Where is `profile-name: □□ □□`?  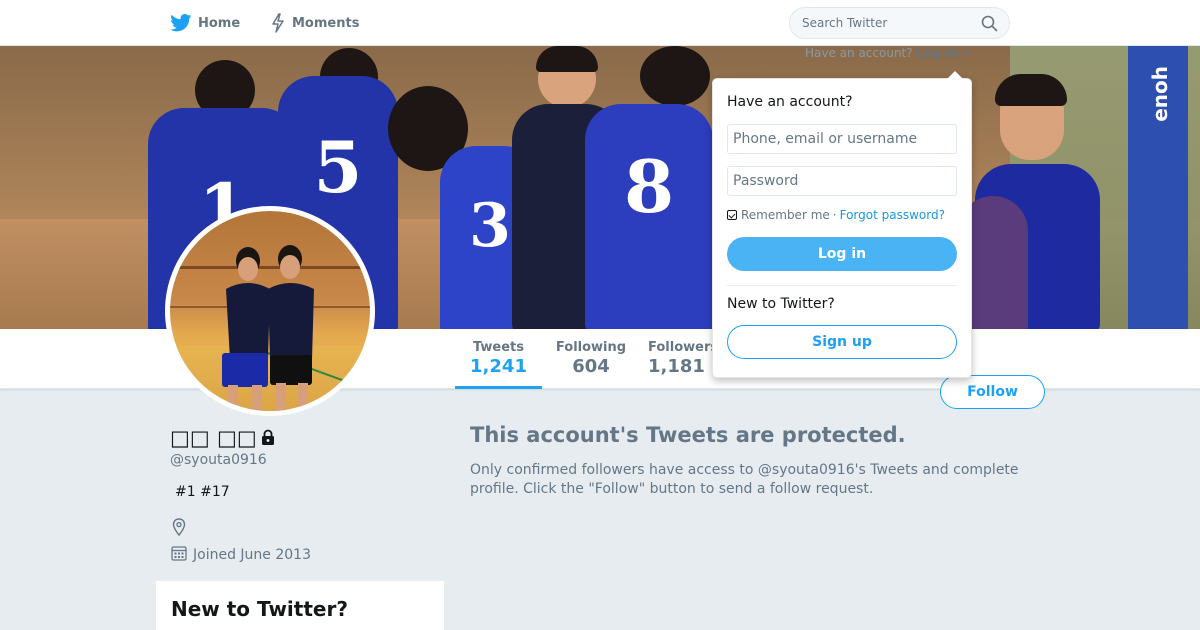
profile-name: □□ □□ is located at coordinates (222, 438).